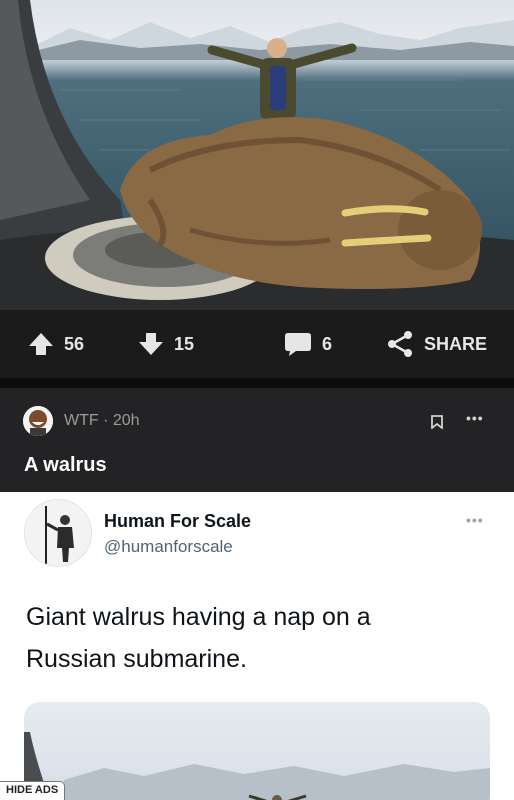 The image size is (514, 800). I want to click on downvote-button: 15, so click(166, 344).